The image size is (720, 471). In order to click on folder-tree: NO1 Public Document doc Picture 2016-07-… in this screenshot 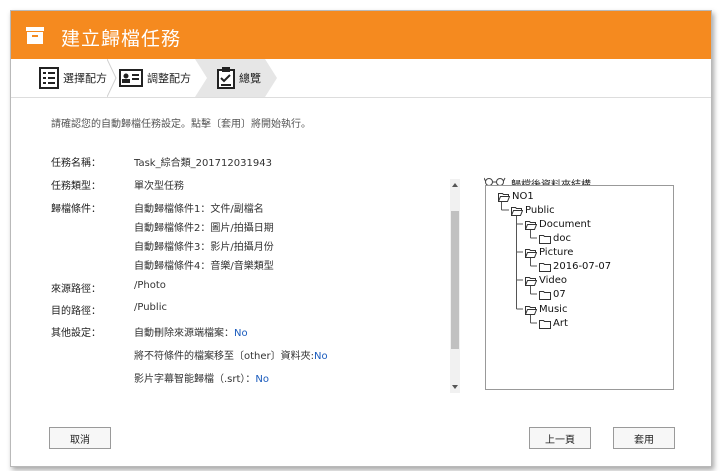, I will do `click(579, 287)`.